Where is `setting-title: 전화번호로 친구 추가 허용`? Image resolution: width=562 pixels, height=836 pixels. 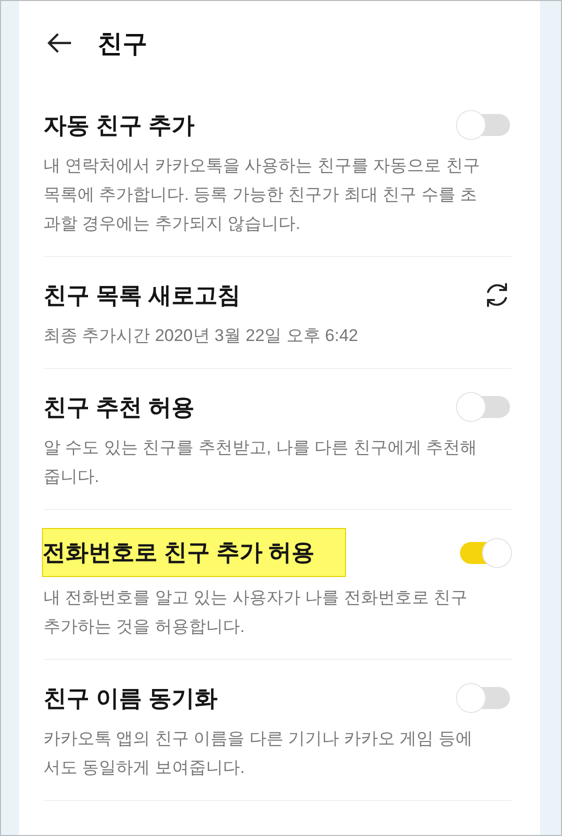 setting-title: 전화번호로 친구 추가 허용 is located at coordinates (194, 552).